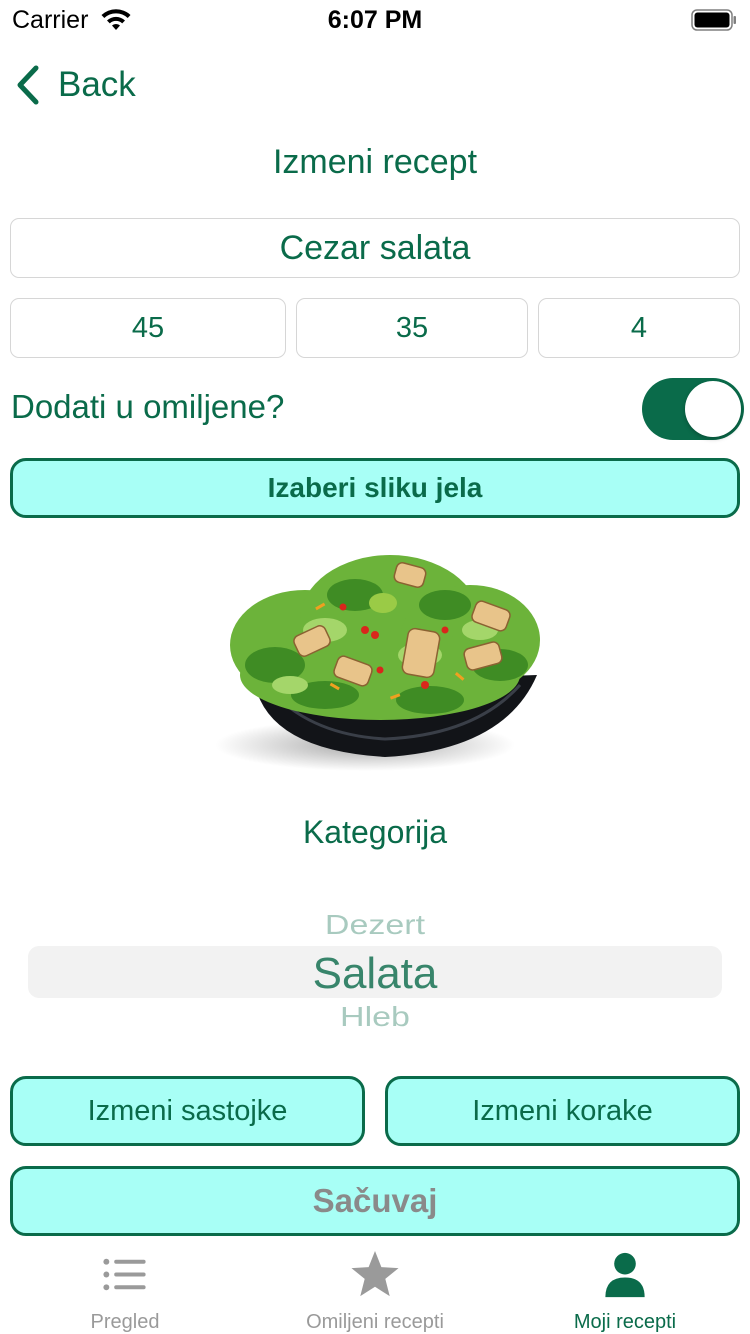 The width and height of the screenshot is (750, 1334). Describe the element at coordinates (375, 162) in the screenshot. I see `page-title: Izmeni recept` at that location.